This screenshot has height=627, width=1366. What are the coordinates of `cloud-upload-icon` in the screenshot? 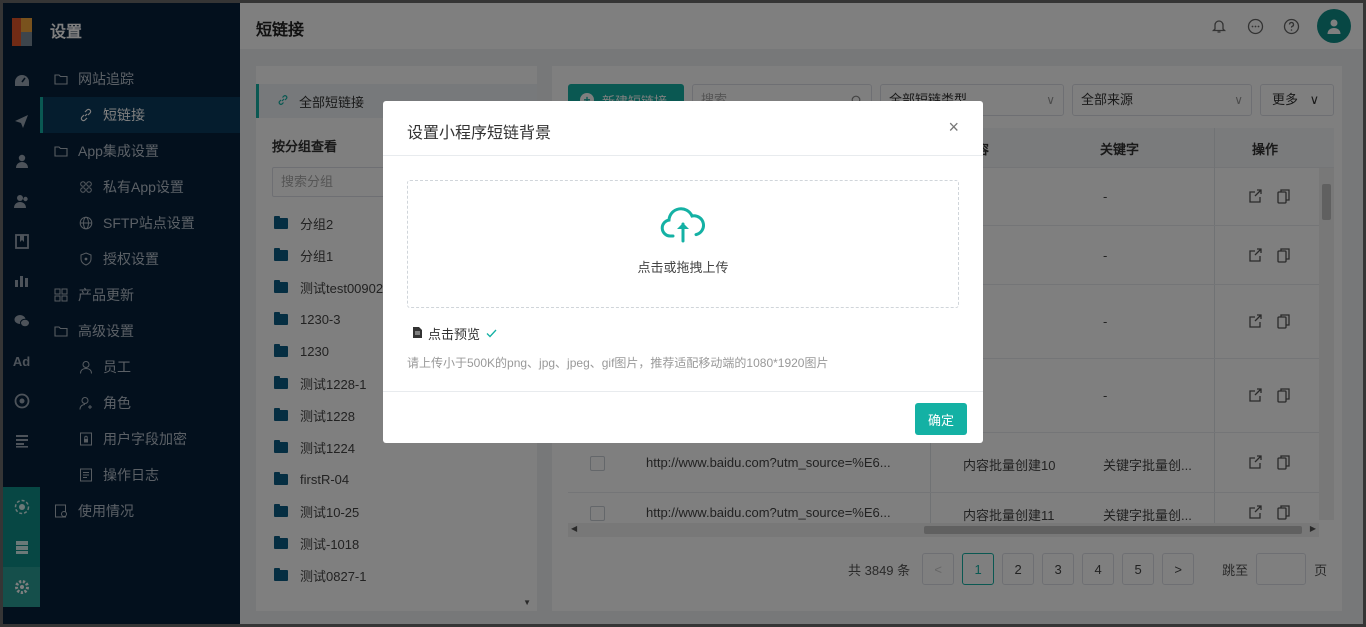 It's located at (683, 226).